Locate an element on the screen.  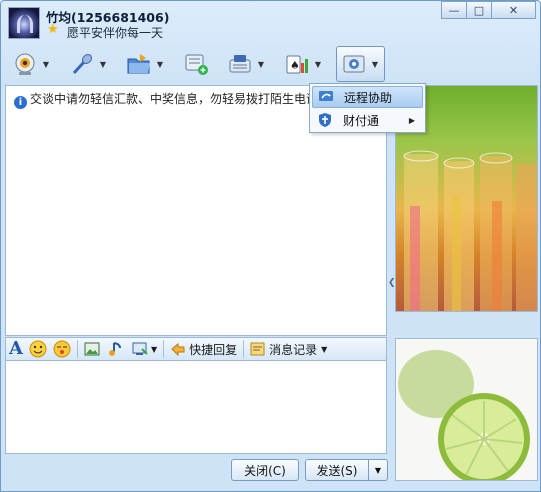
more-apps-menu: 远程协助 财付通 ▶ is located at coordinates (367, 108).